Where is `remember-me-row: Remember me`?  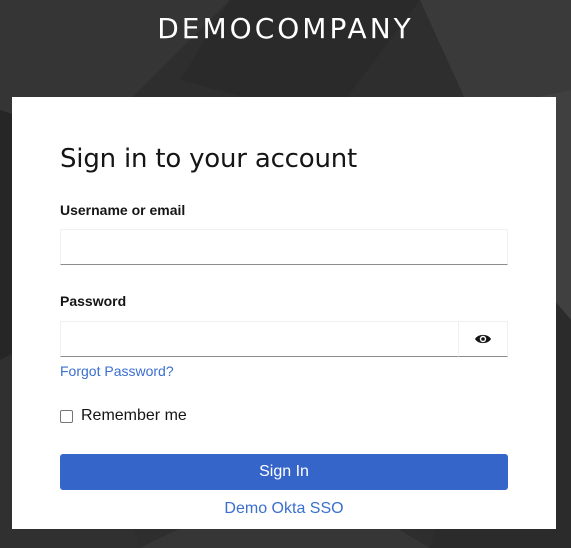 remember-me-row: Remember me is located at coordinates (123, 416).